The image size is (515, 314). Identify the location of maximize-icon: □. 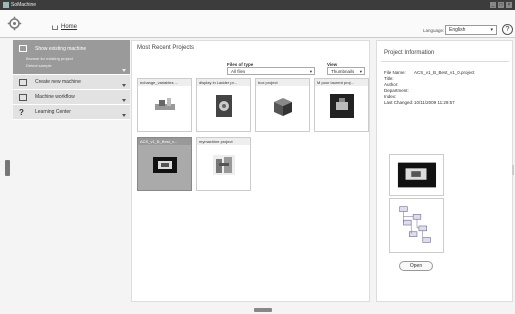
(501, 5).